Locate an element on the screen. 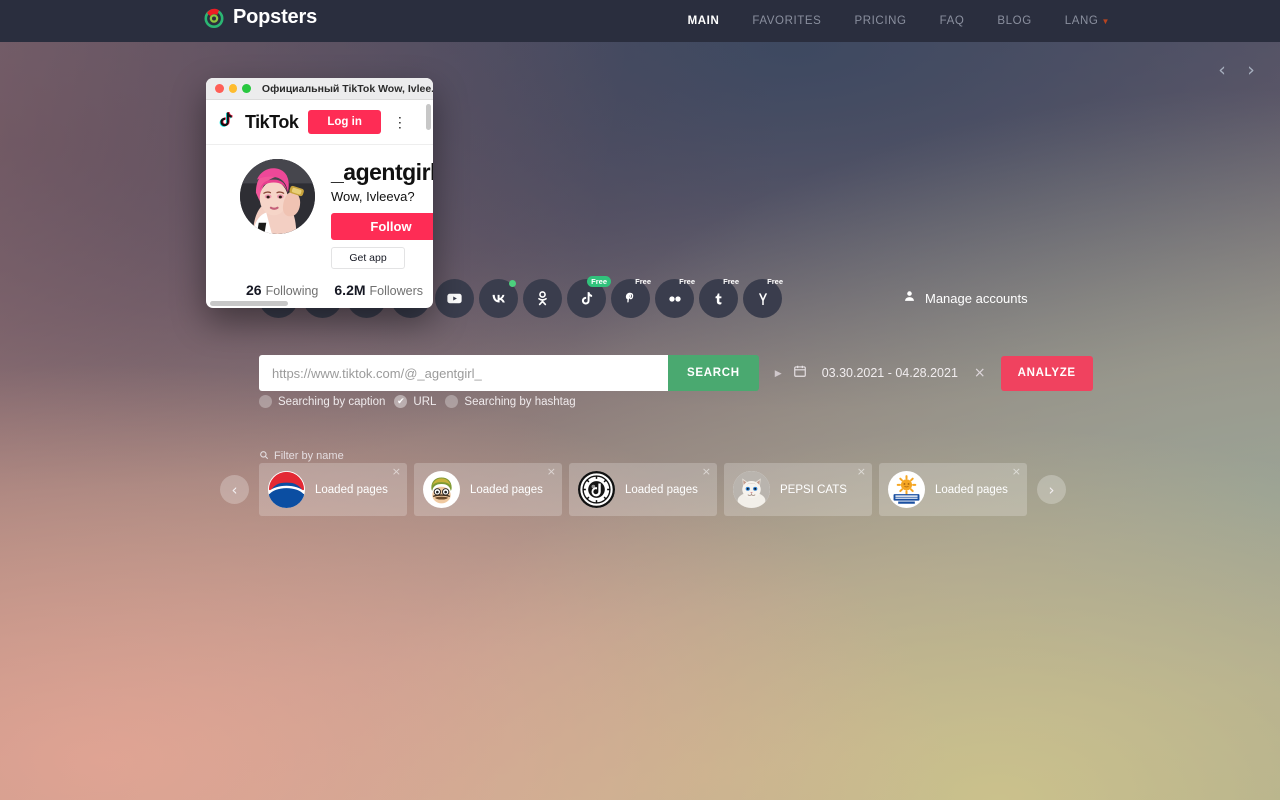  odnoklassniki-icon is located at coordinates (542, 298).